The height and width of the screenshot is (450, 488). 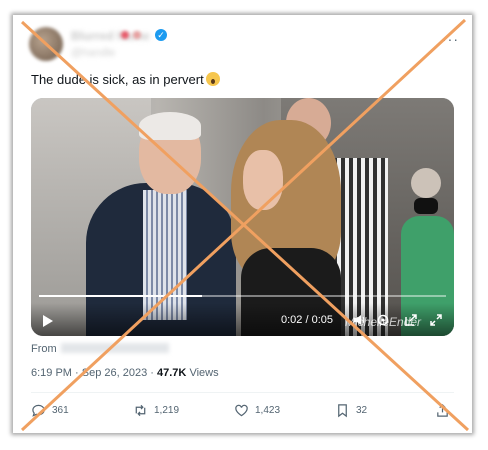 What do you see at coordinates (292, 320) in the screenshot?
I see `current-time: 0:02` at bounding box center [292, 320].